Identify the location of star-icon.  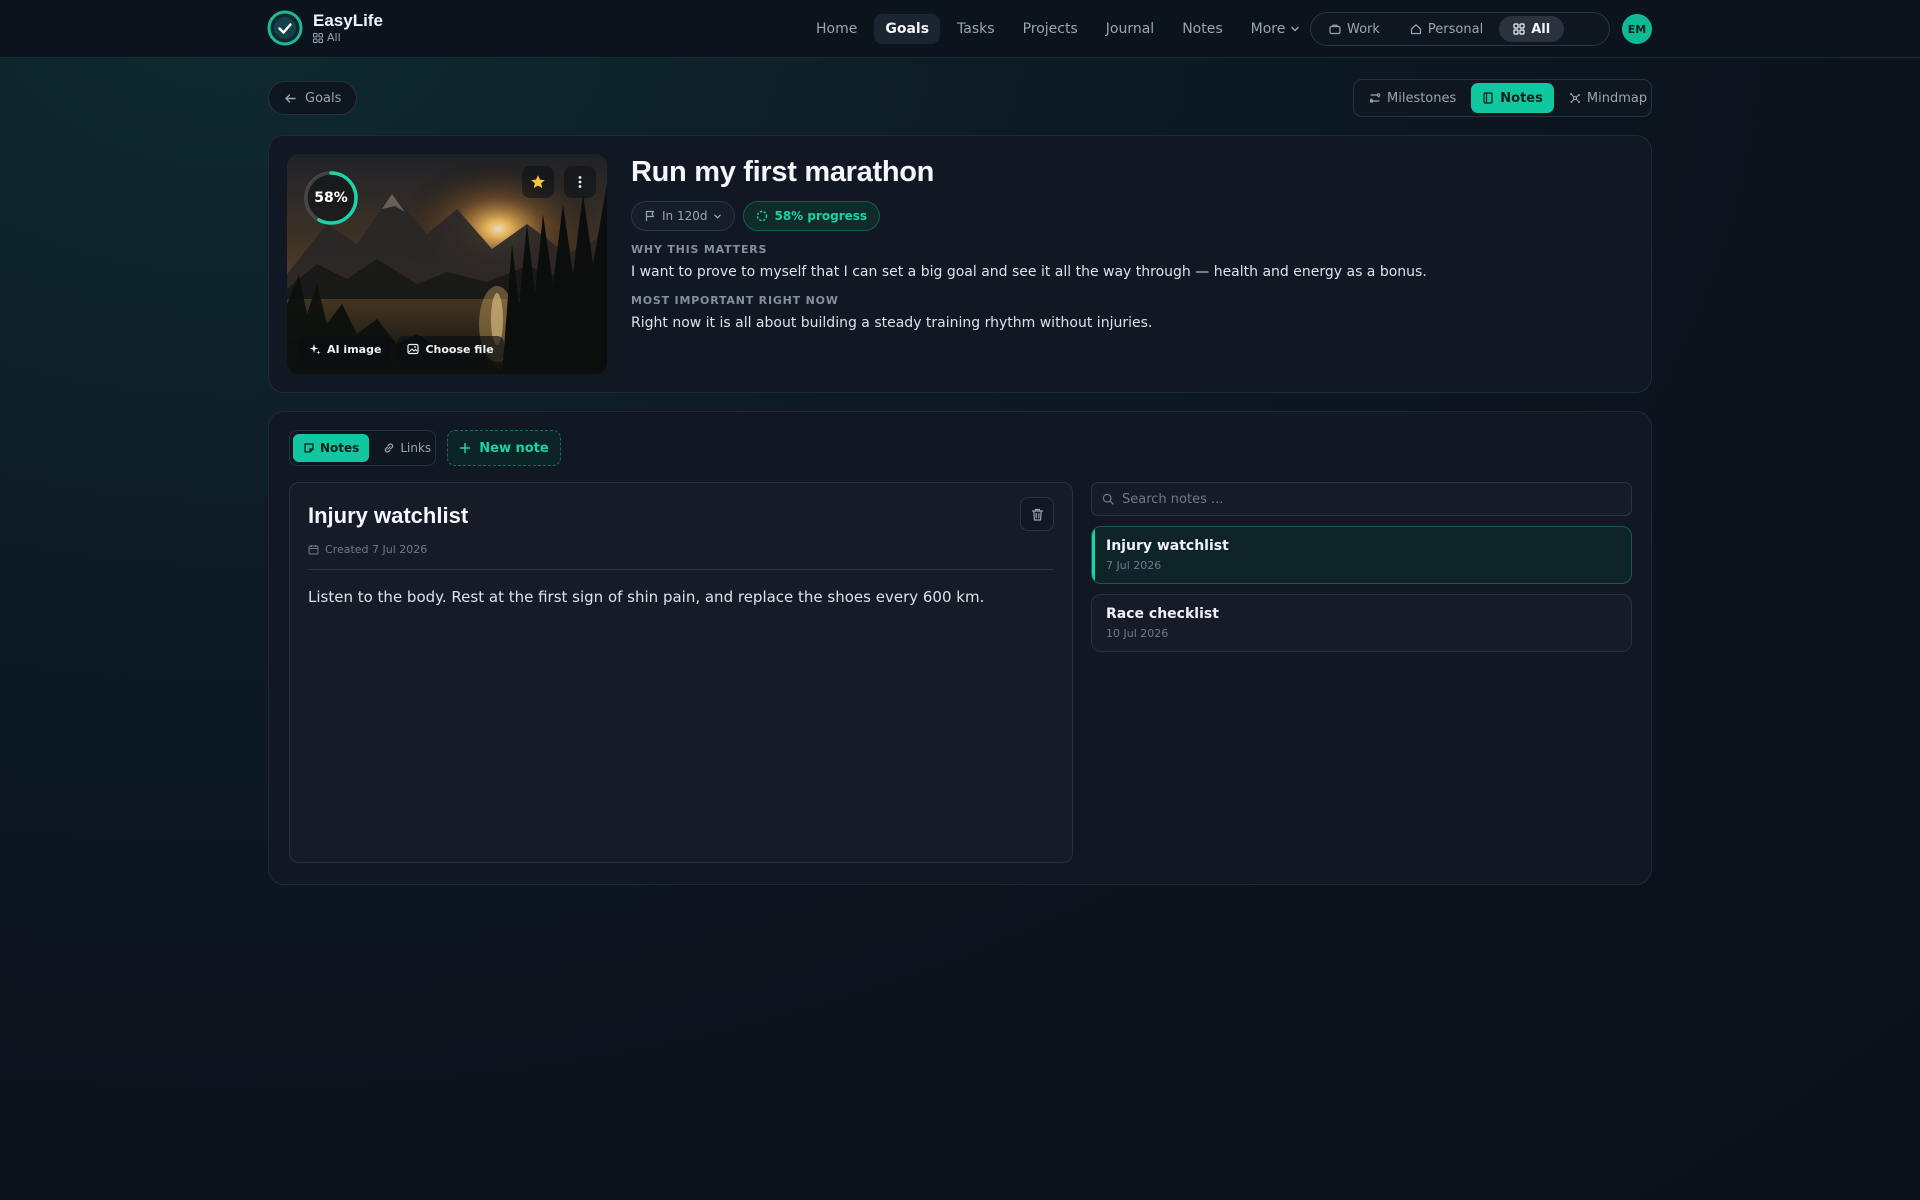
(538, 181).